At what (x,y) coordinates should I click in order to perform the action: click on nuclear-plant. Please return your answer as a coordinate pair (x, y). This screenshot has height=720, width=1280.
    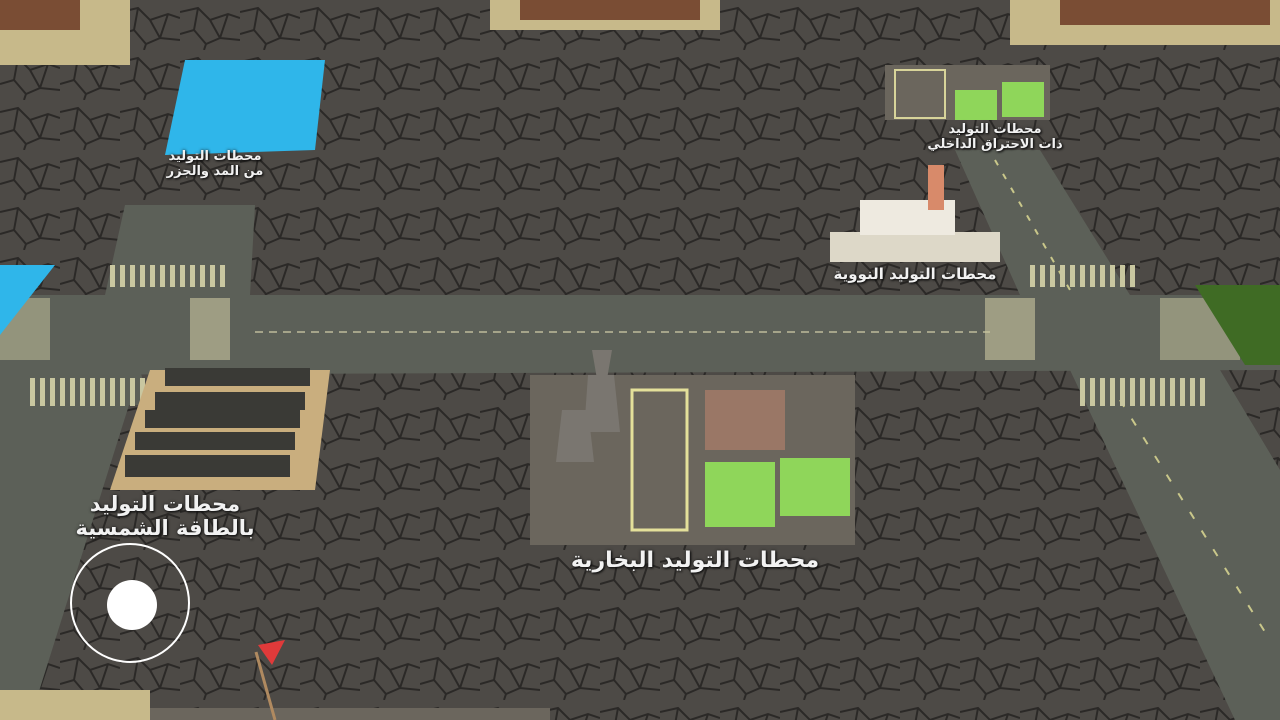
    Looking at the image, I should click on (915, 247).